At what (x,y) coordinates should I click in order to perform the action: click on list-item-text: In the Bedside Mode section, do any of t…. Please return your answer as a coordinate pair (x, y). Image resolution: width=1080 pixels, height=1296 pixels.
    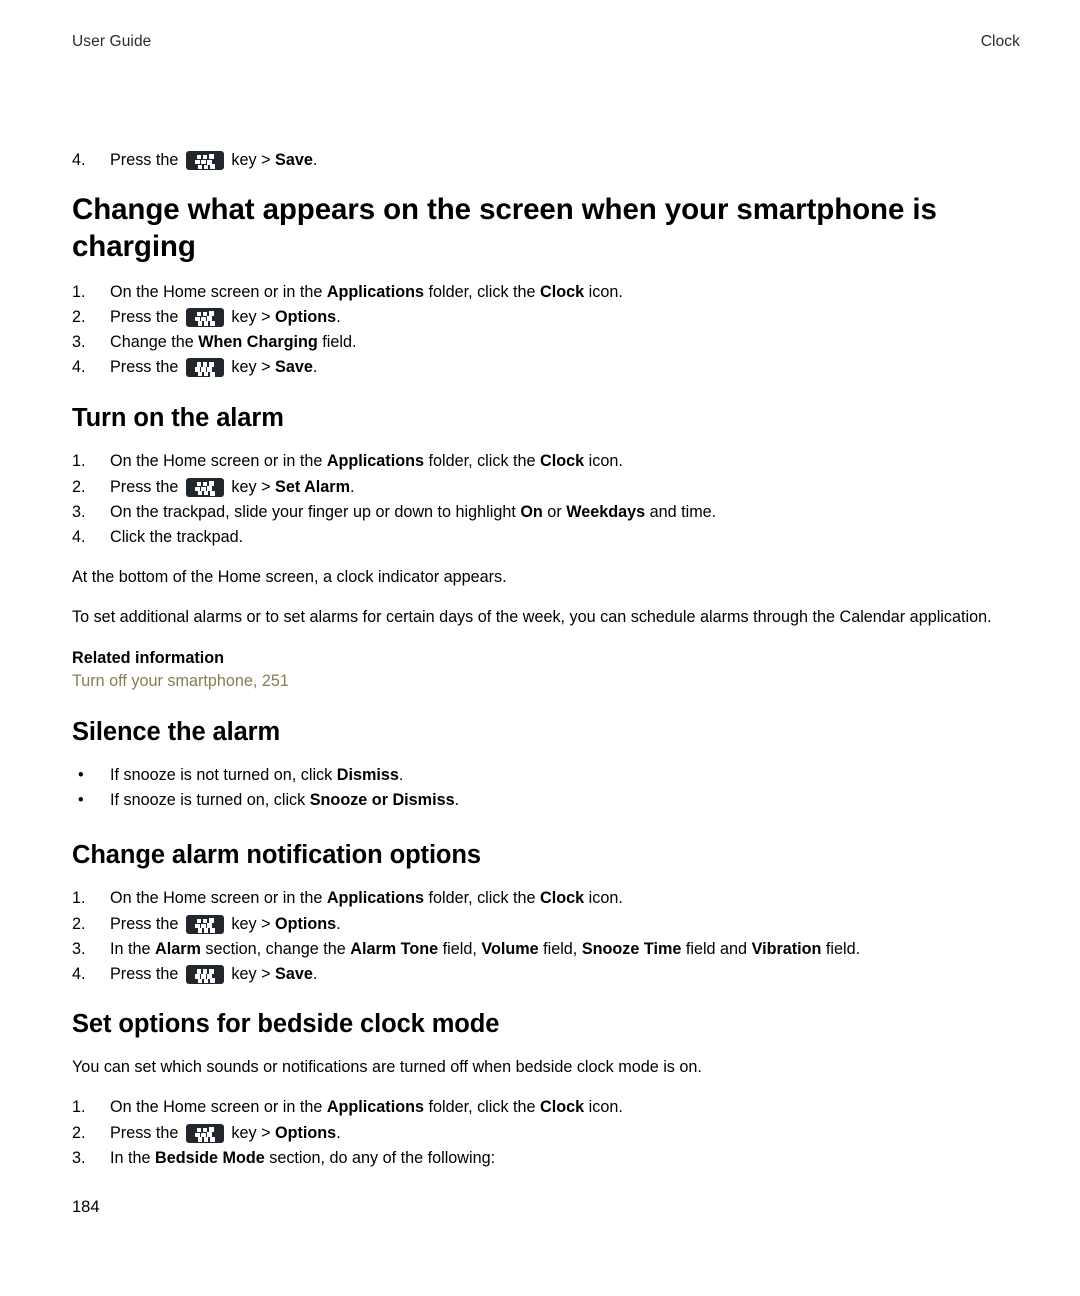
    Looking at the image, I should click on (302, 1158).